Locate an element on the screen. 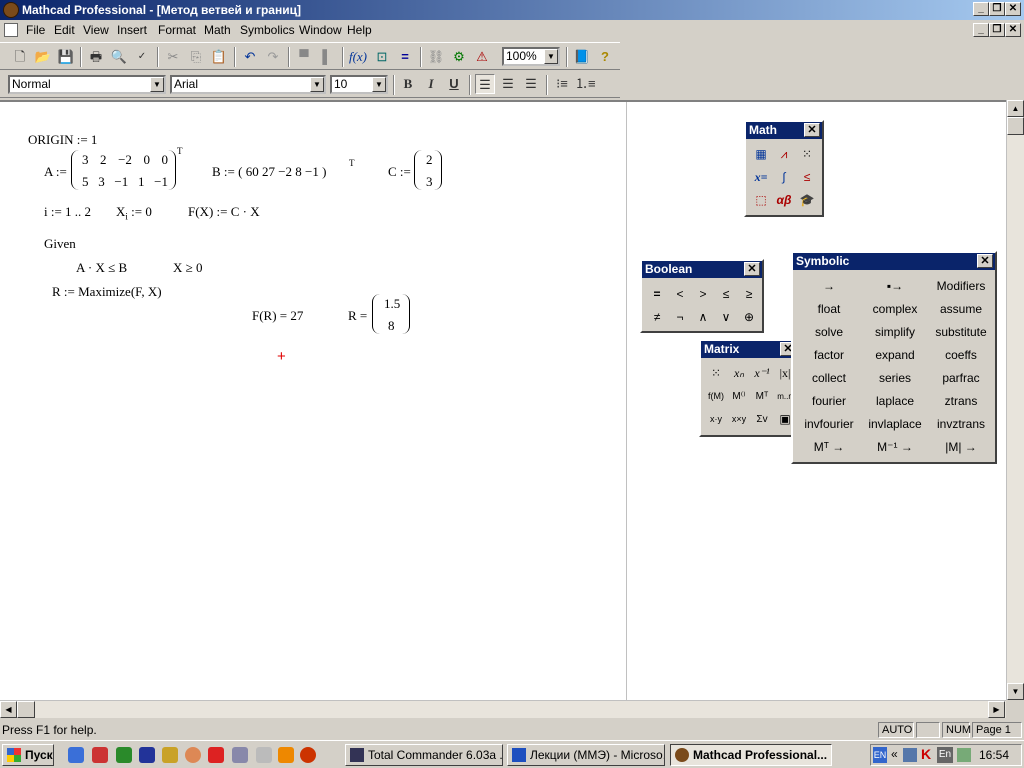  doc-close-button: ✕ is located at coordinates (1013, 30).